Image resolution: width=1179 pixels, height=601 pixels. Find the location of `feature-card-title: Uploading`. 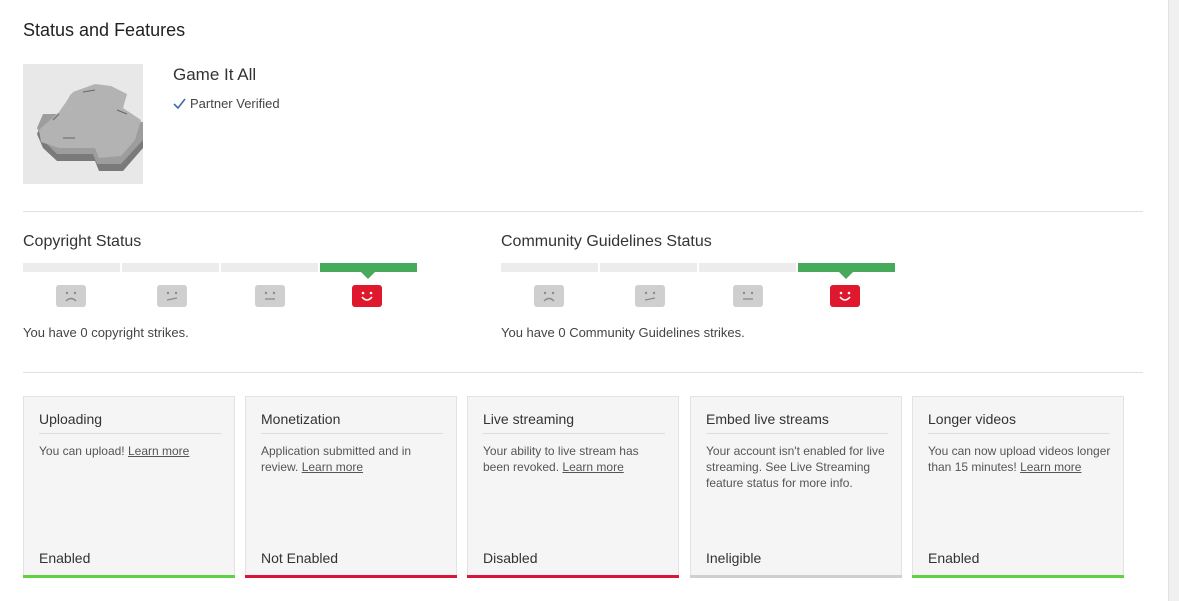

feature-card-title: Uploading is located at coordinates (130, 422).